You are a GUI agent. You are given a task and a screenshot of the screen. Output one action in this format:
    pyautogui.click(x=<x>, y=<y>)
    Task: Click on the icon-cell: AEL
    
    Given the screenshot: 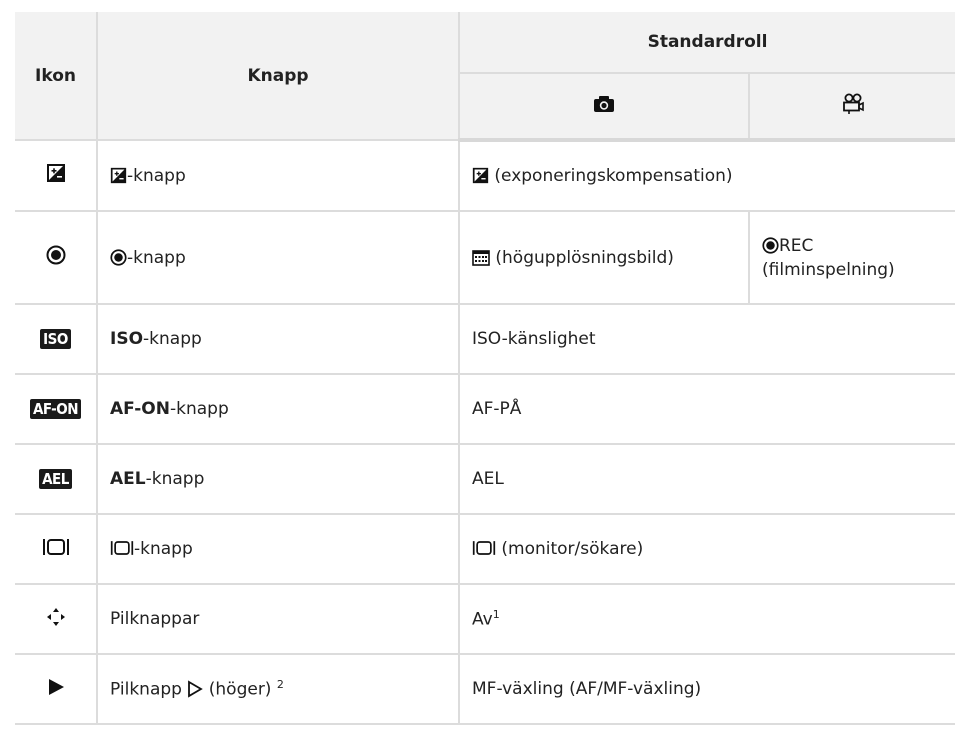 What is the action you would take?
    pyautogui.click(x=56, y=479)
    